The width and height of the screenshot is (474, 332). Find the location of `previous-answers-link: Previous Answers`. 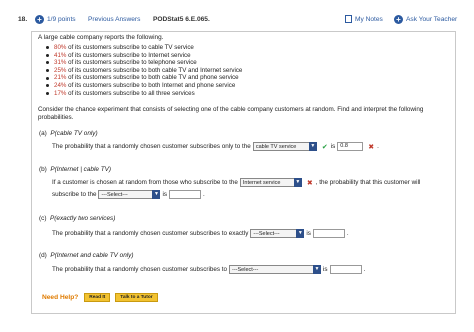

previous-answers-link: Previous Answers is located at coordinates (114, 19).